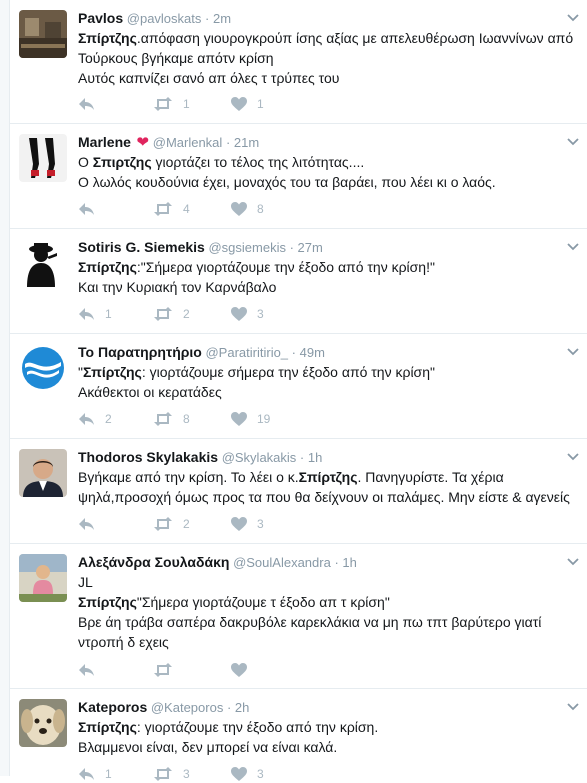  What do you see at coordinates (188, 142) in the screenshot?
I see `user-handle: @Marlenkal` at bounding box center [188, 142].